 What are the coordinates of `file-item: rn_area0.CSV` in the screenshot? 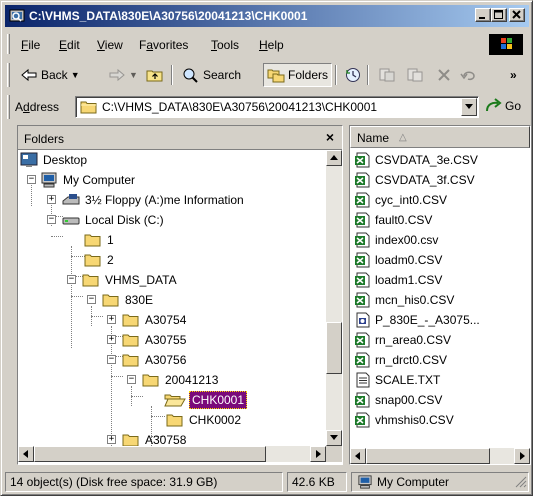 It's located at (402, 340).